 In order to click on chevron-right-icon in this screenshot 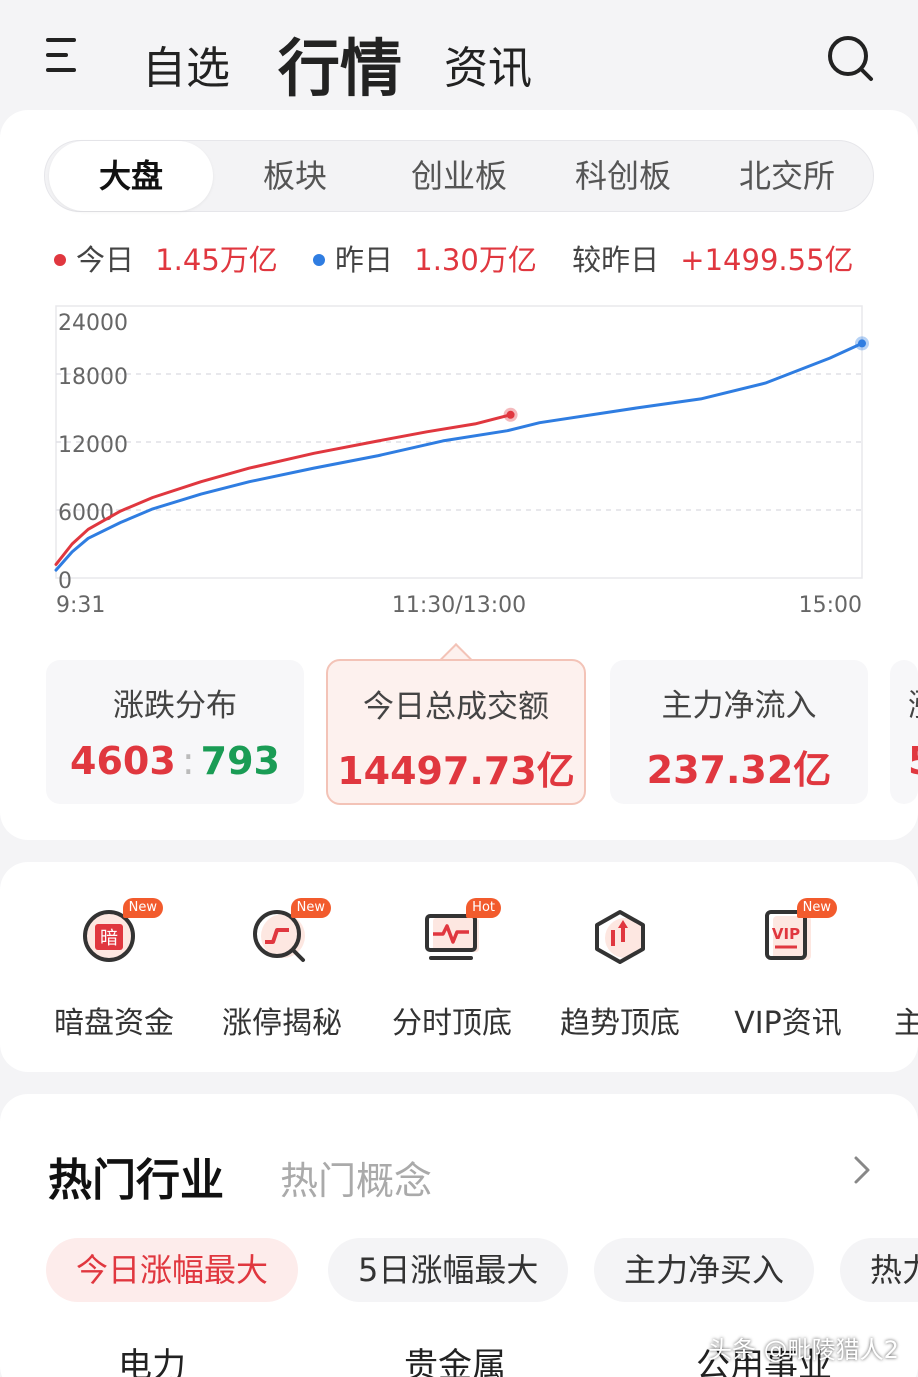, I will do `click(861, 1170)`.